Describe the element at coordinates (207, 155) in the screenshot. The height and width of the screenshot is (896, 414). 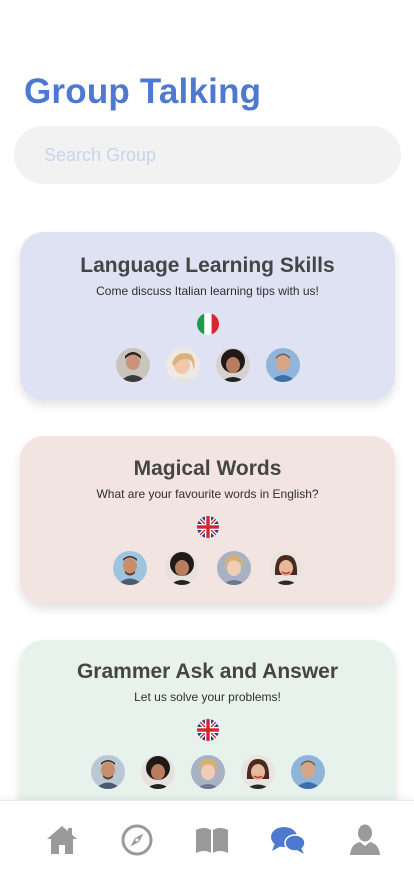
I see `search-input` at that location.